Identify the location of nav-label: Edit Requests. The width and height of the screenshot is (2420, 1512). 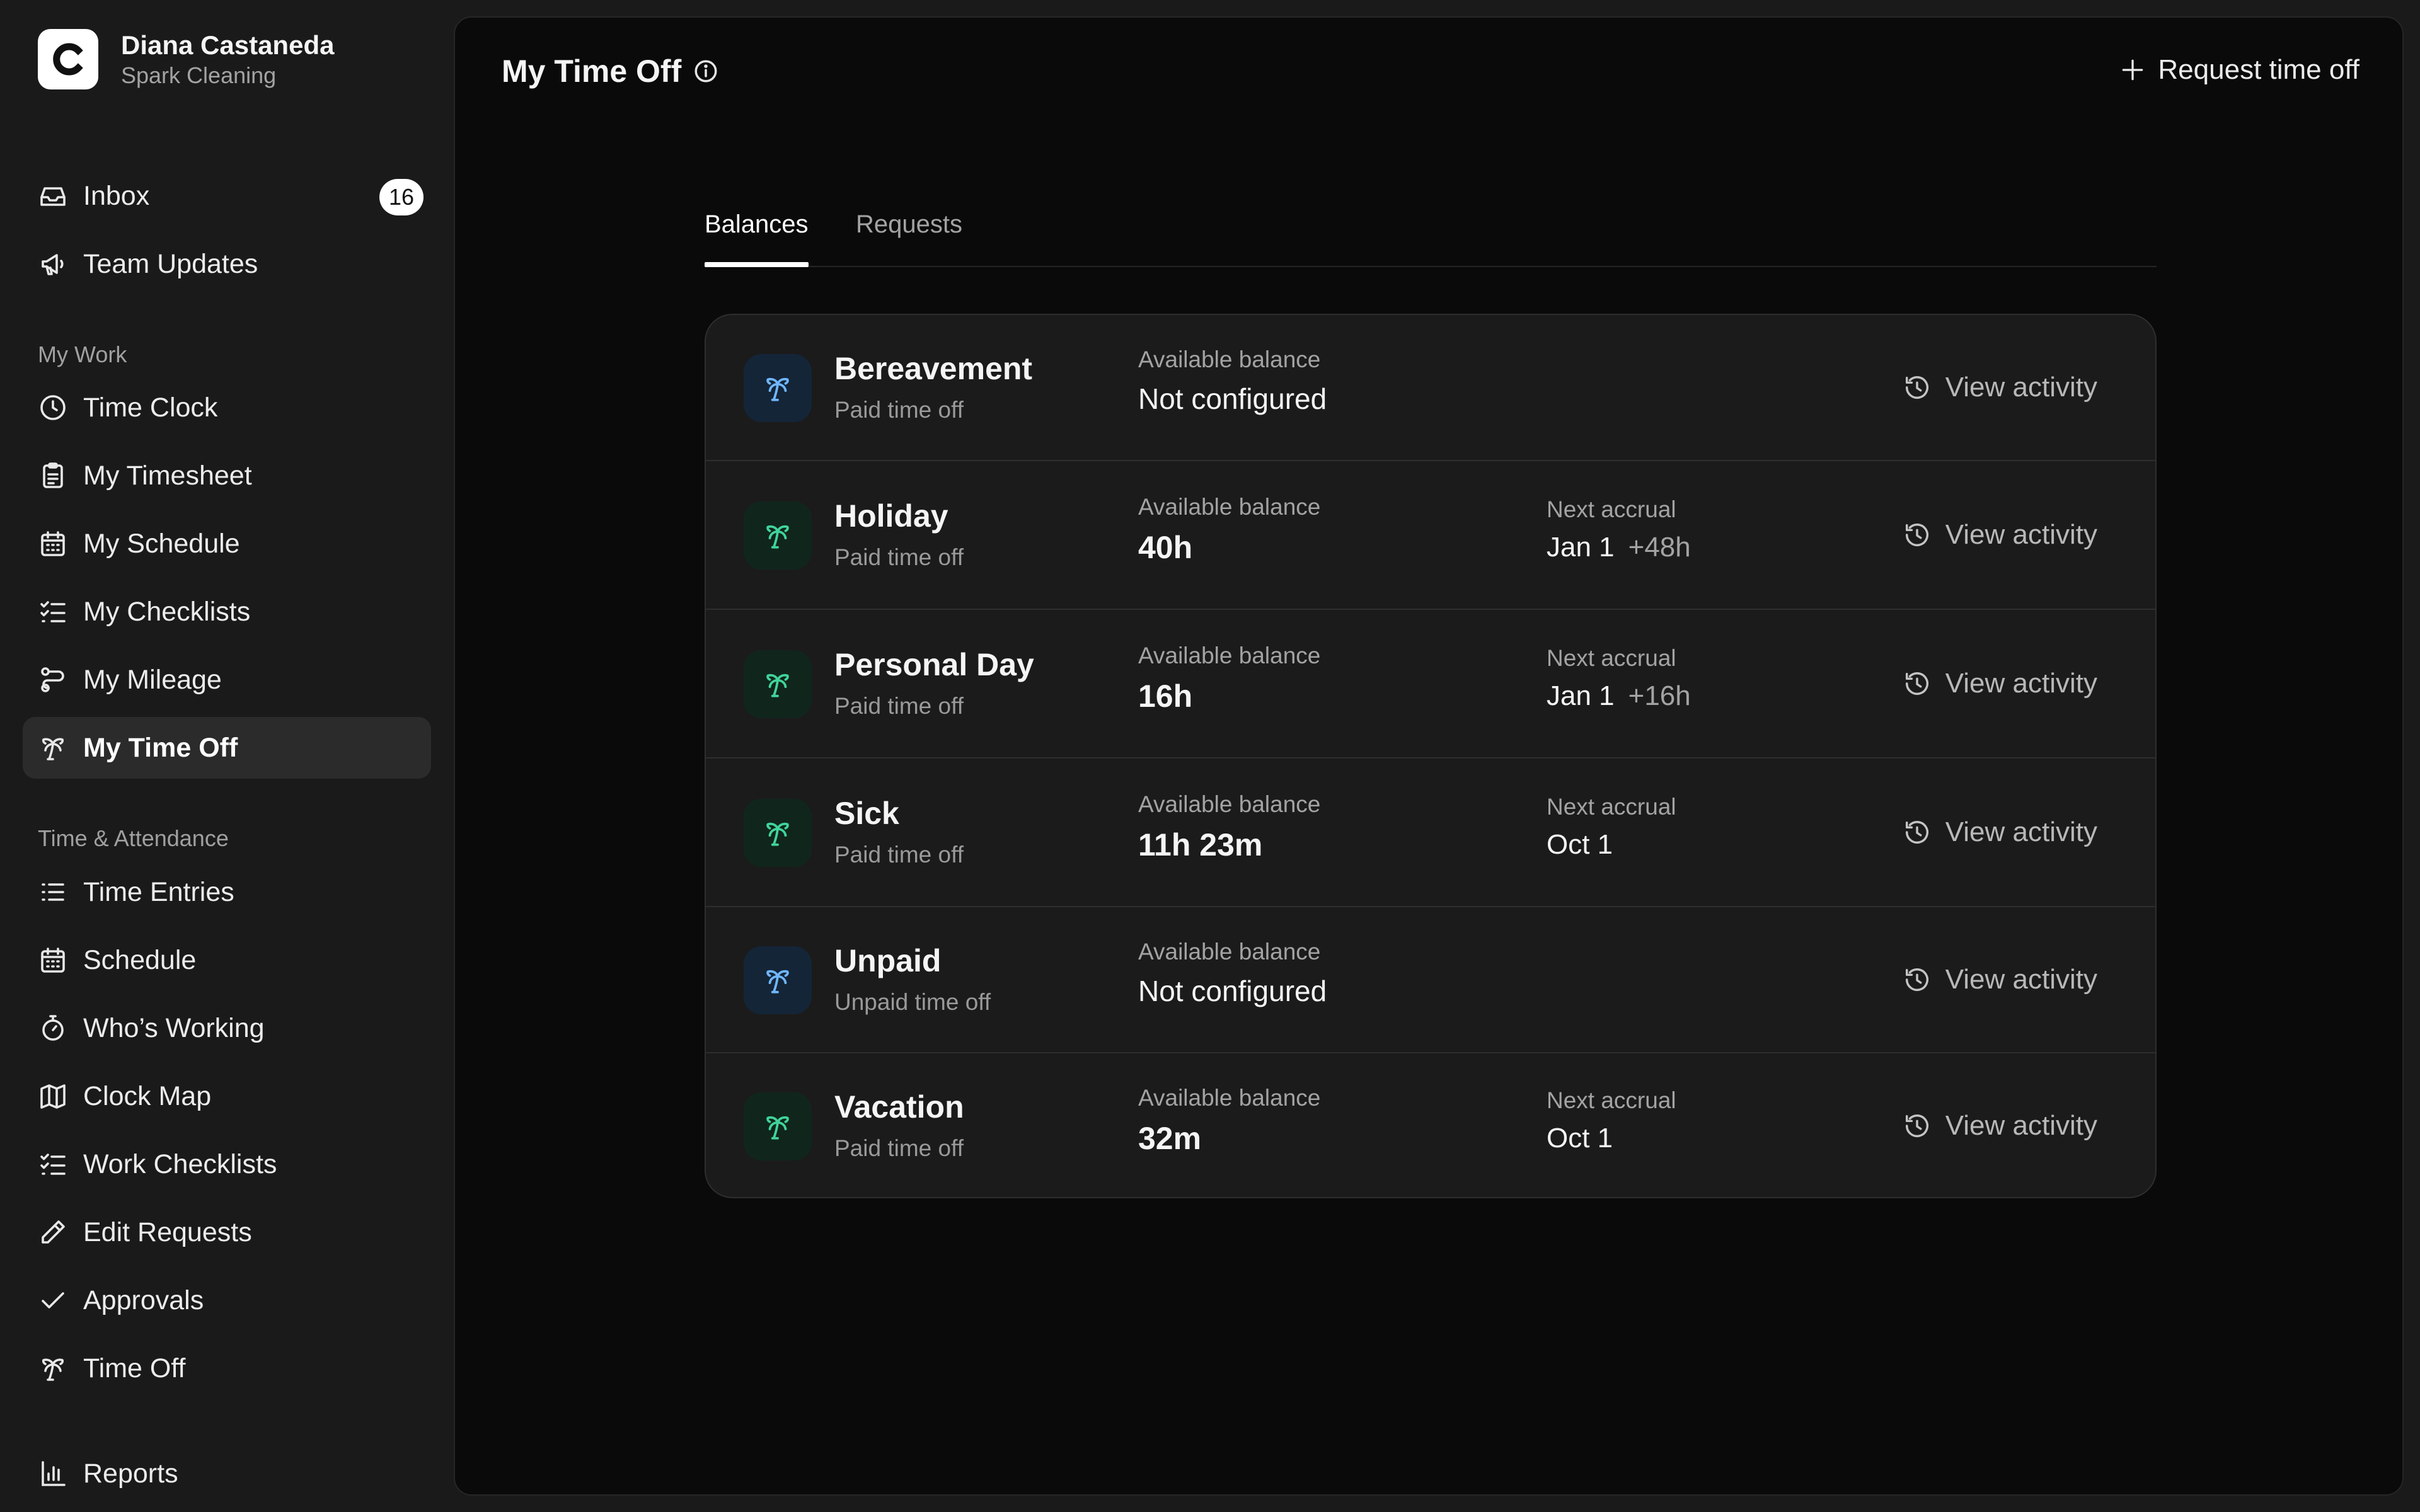
(167, 1232).